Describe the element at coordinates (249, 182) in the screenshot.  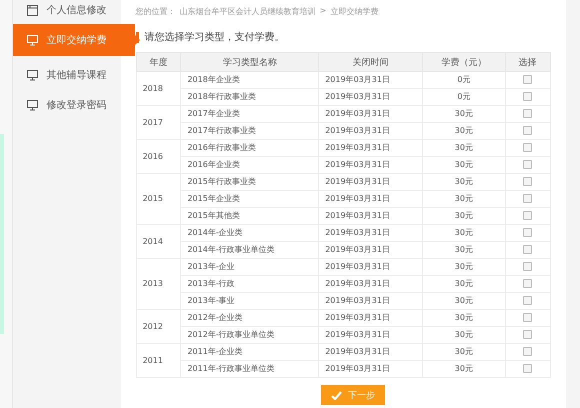
I see `table-cell: 2015年行政事业类` at that location.